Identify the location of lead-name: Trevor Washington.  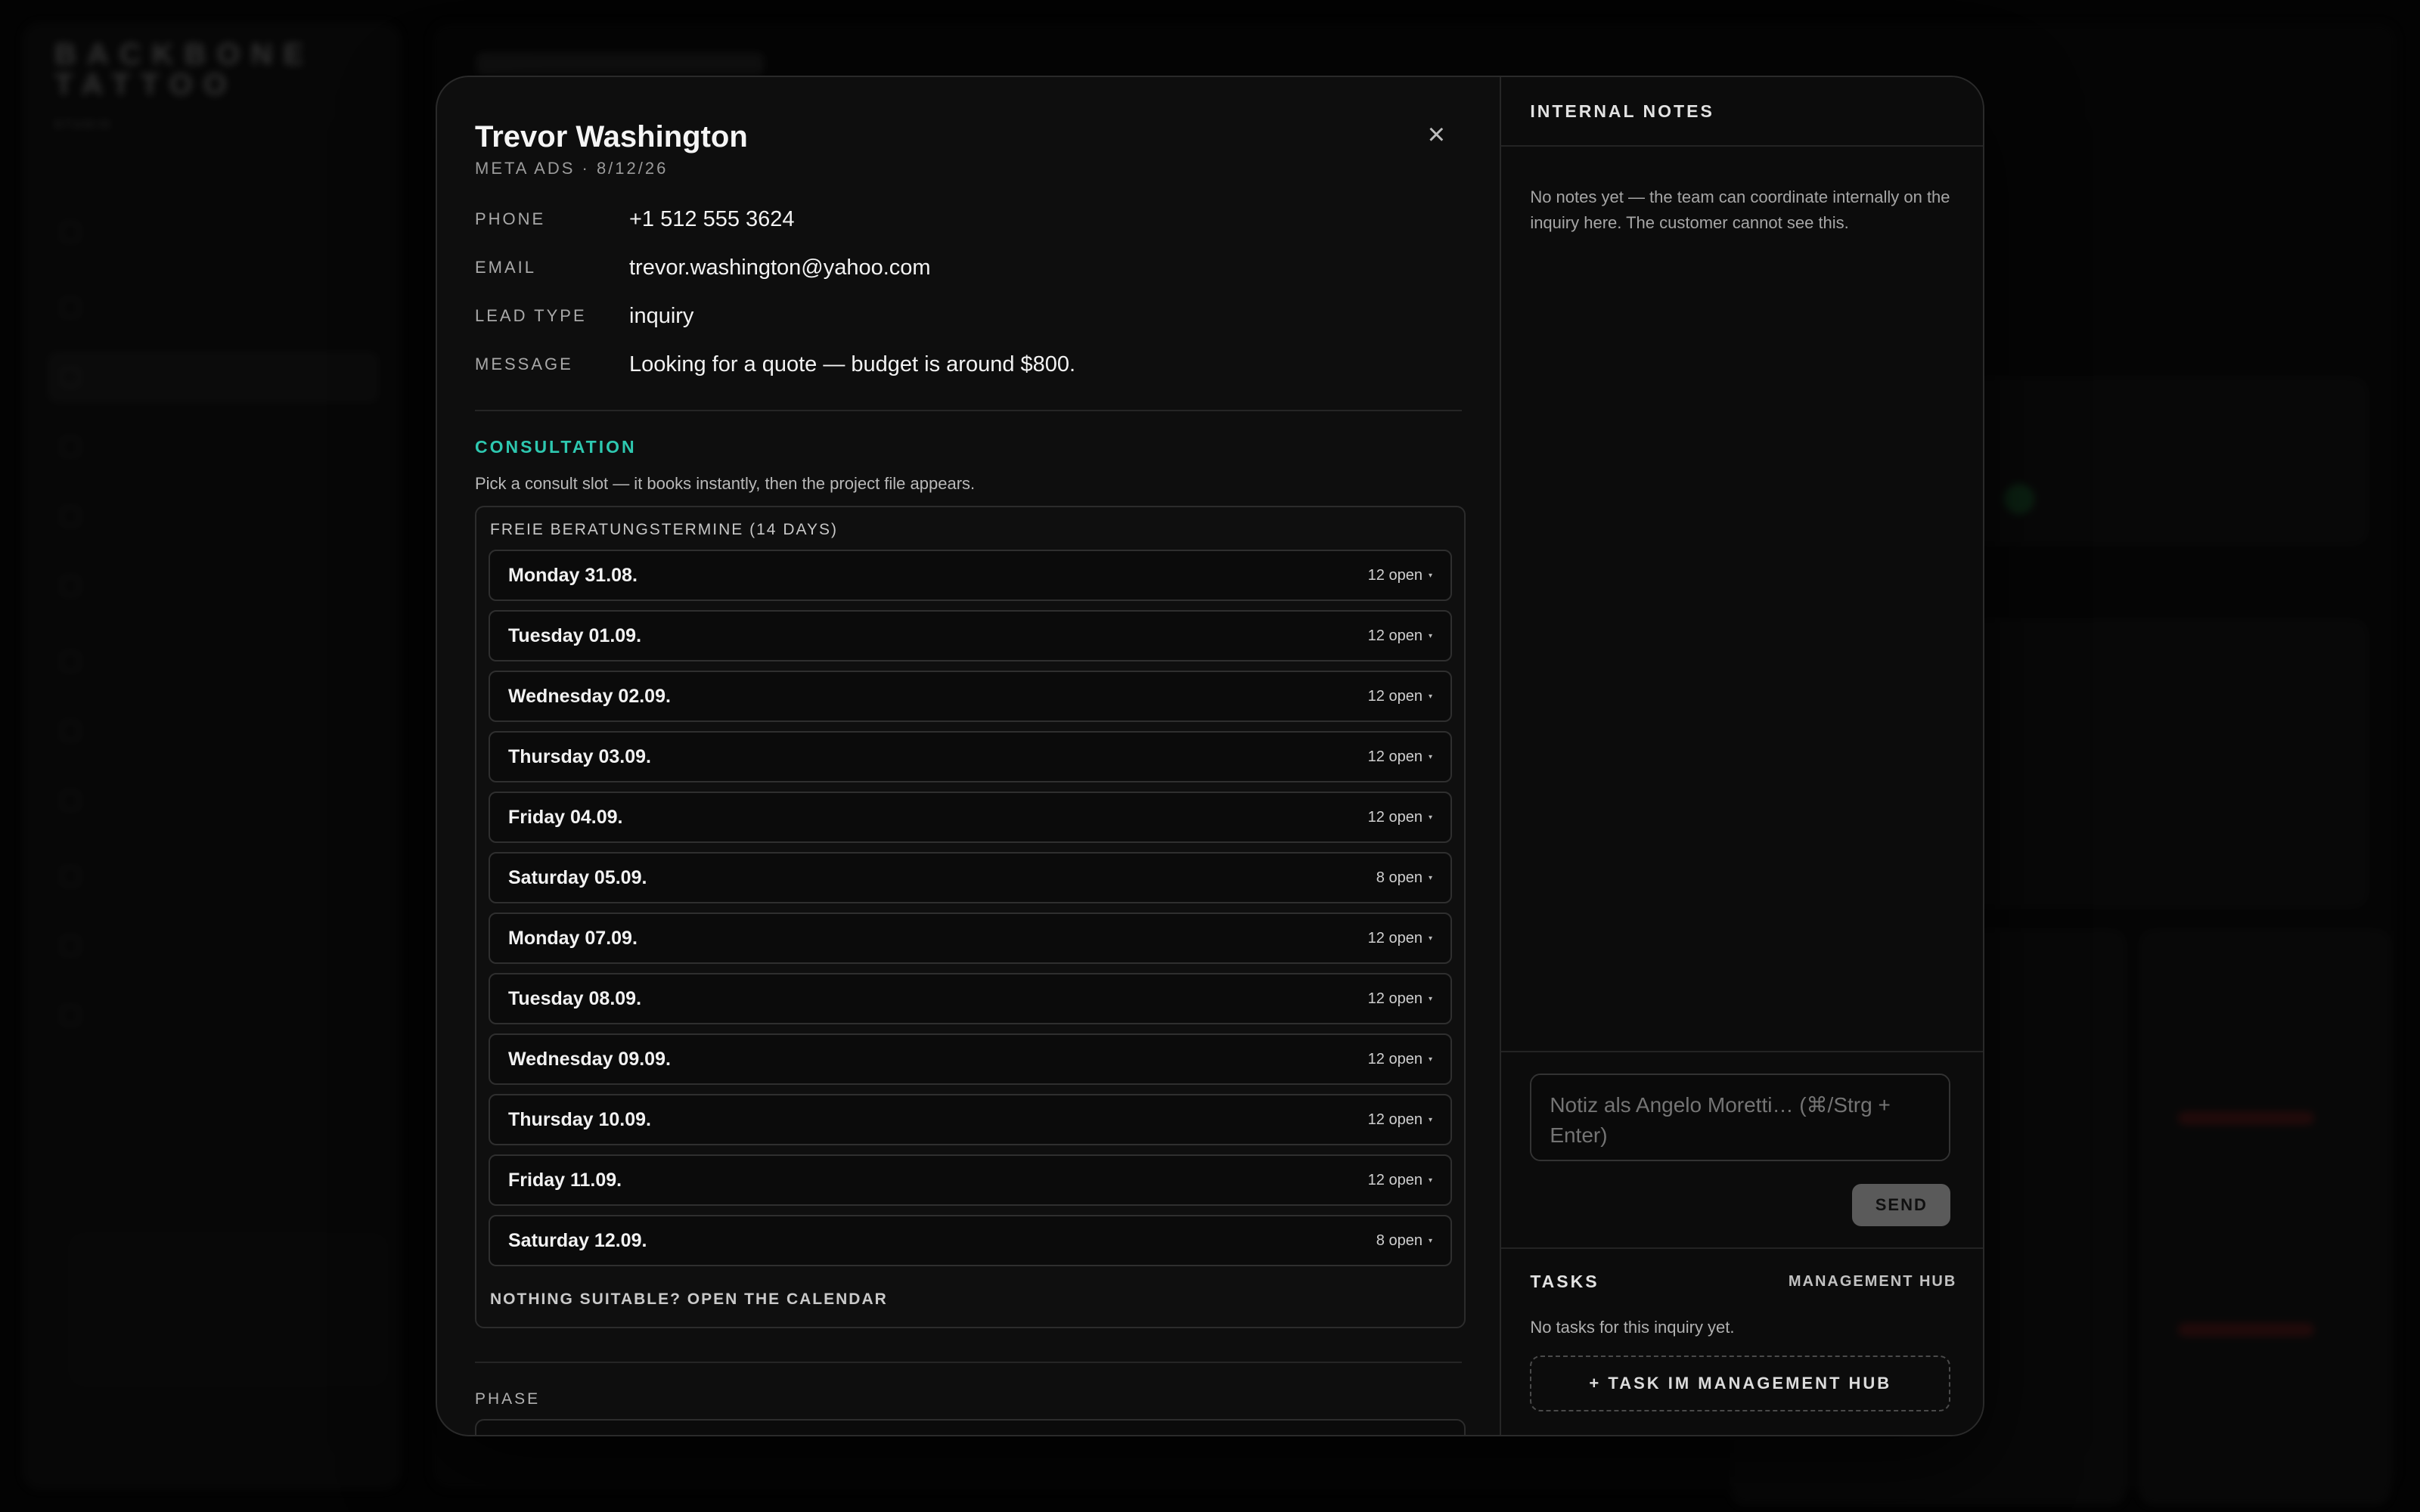
(611, 136).